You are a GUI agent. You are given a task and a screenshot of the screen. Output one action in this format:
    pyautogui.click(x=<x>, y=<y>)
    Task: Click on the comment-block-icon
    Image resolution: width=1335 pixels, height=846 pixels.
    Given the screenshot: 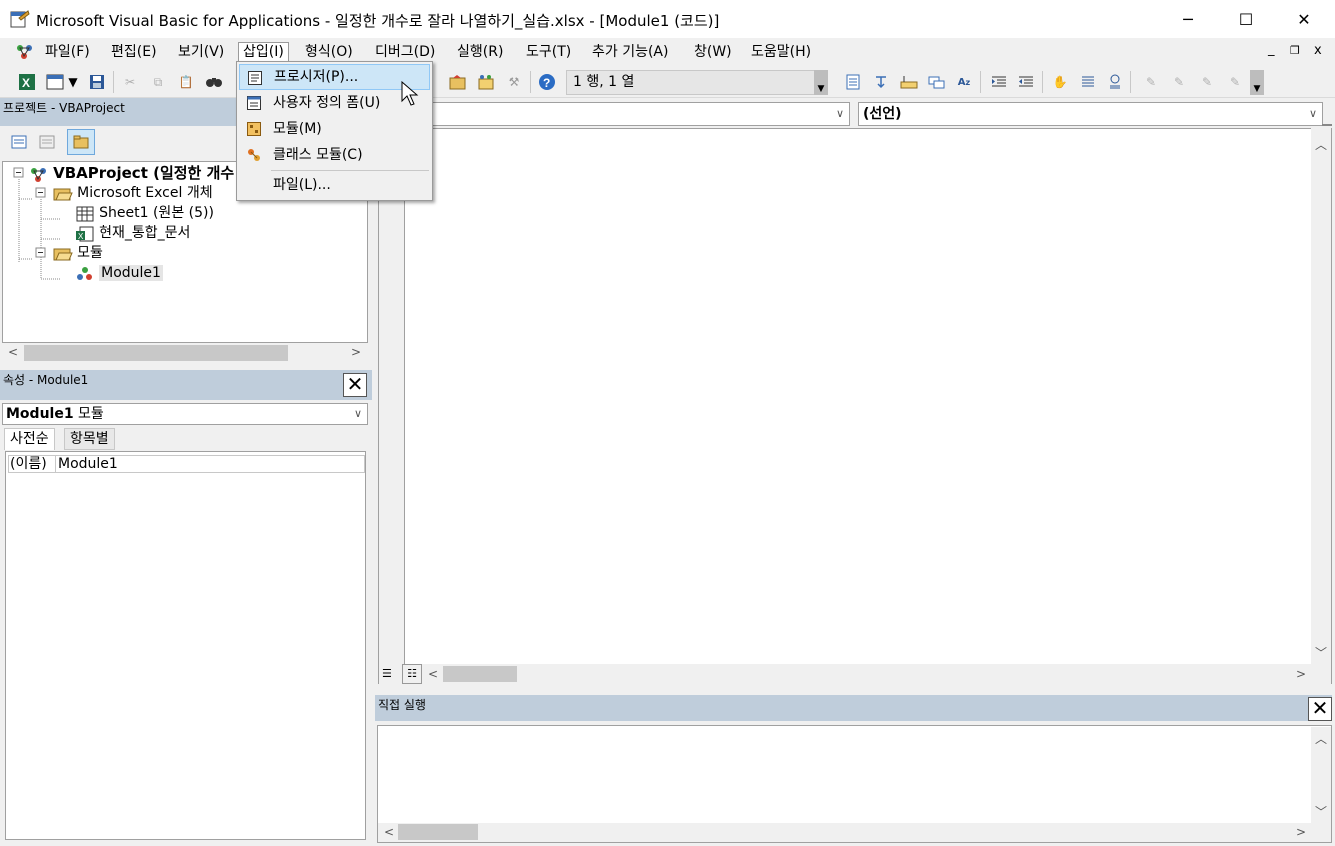 What is the action you would take?
    pyautogui.click(x=1087, y=82)
    